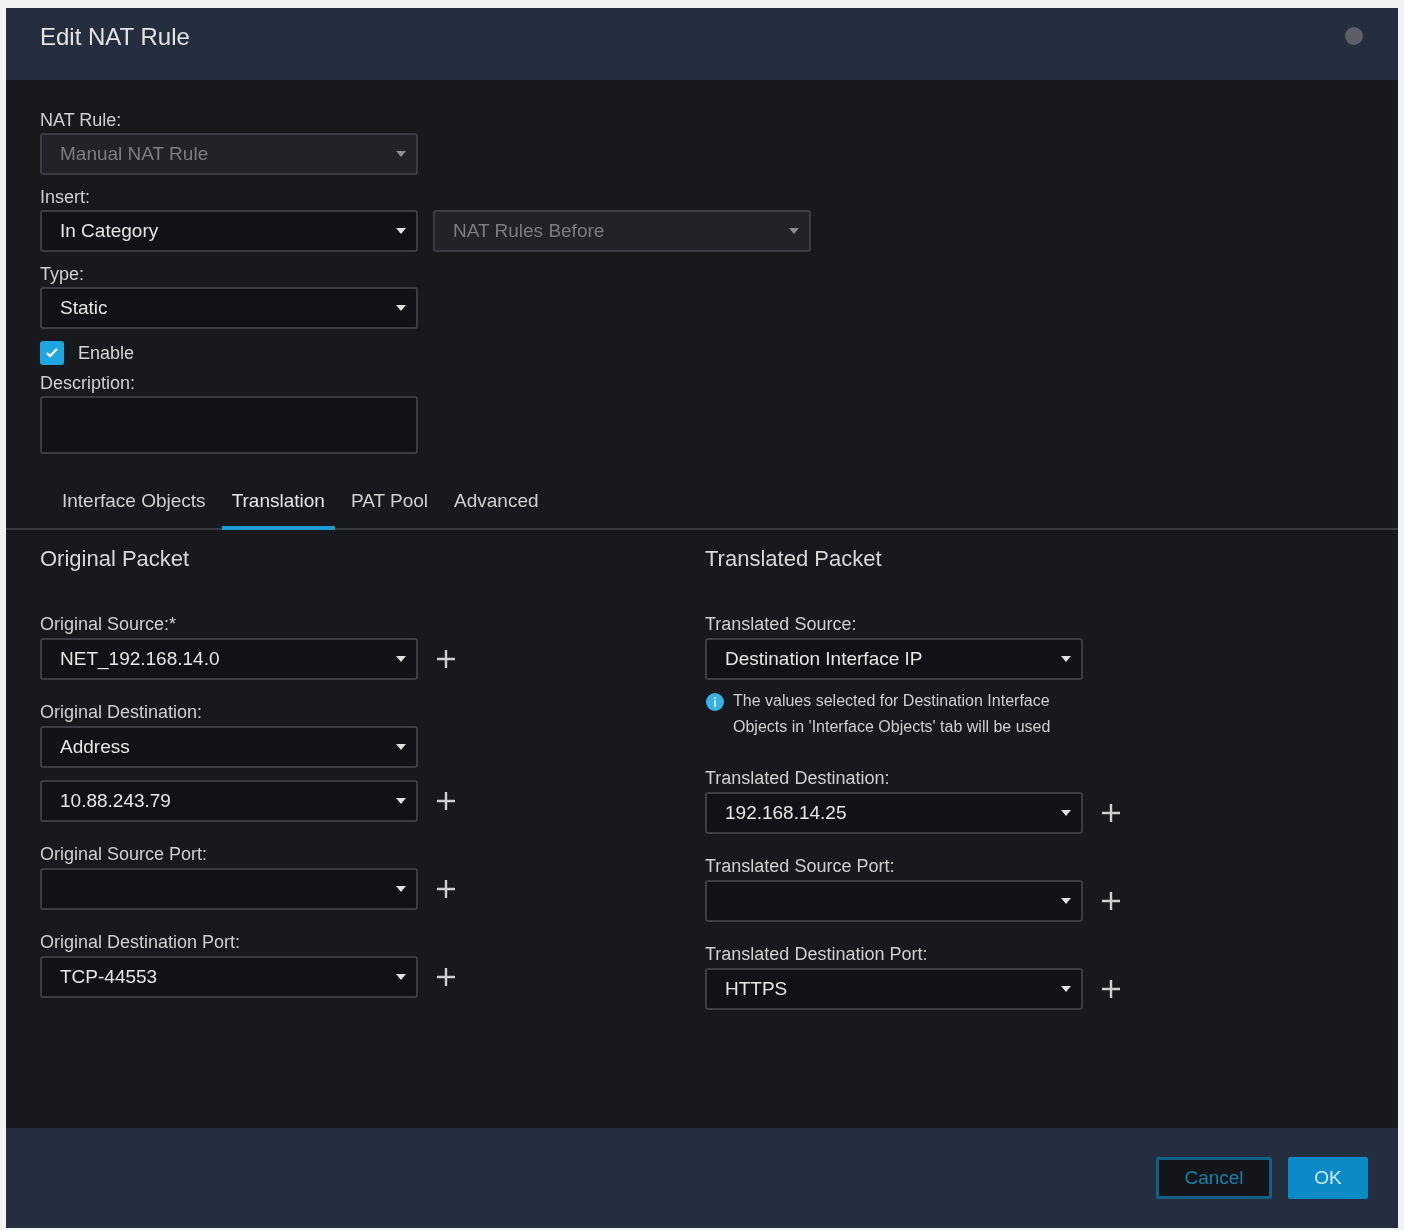 This screenshot has height=1230, width=1404. I want to click on dropdown: 192.168.14.25, so click(894, 813).